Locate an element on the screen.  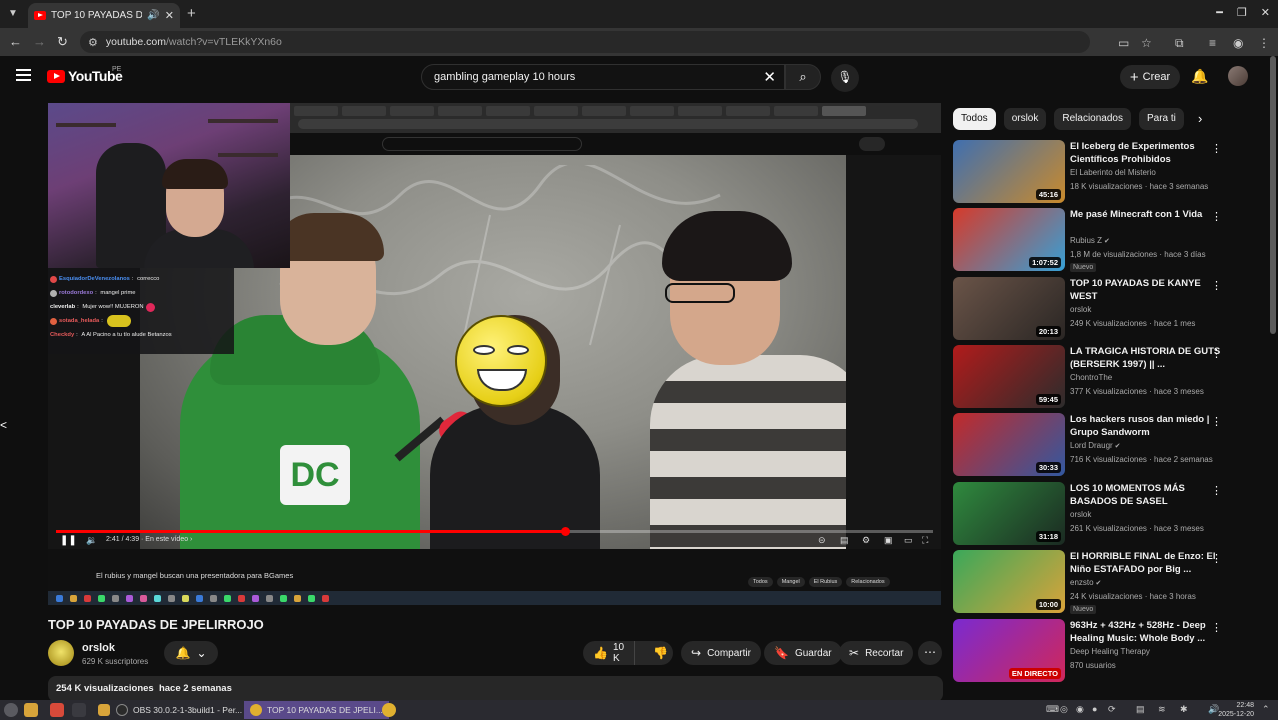
tab-audio-icon: 🔊 is located at coordinates (153, 15).